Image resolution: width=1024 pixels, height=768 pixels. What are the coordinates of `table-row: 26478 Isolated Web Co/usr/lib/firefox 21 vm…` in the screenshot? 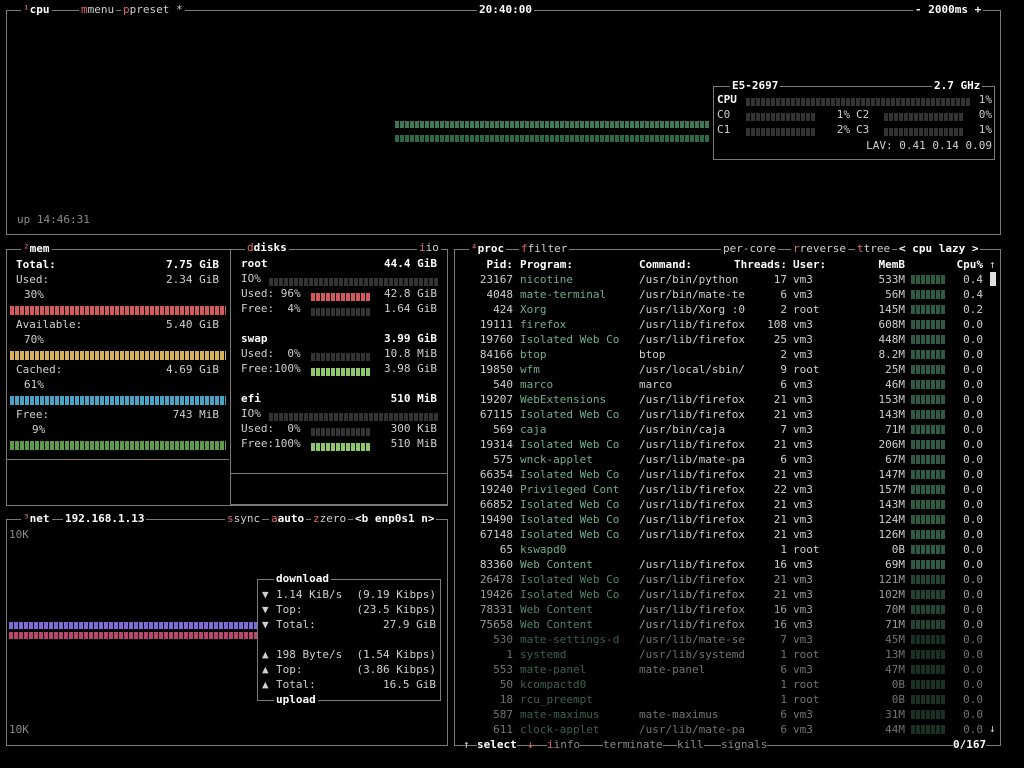 It's located at (720, 579).